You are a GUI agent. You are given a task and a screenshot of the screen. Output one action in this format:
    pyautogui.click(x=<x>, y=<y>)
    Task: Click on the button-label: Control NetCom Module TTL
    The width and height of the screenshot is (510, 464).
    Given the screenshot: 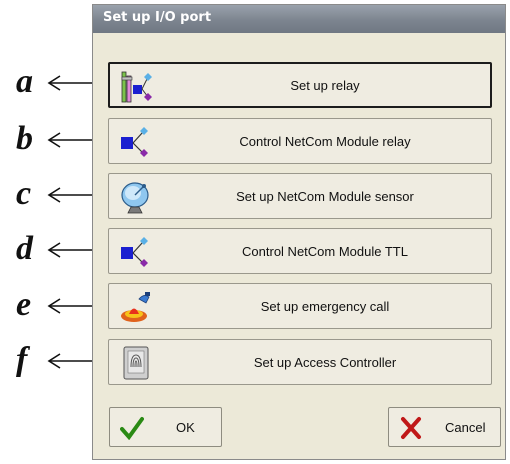 What is the action you would take?
    pyautogui.click(x=325, y=251)
    